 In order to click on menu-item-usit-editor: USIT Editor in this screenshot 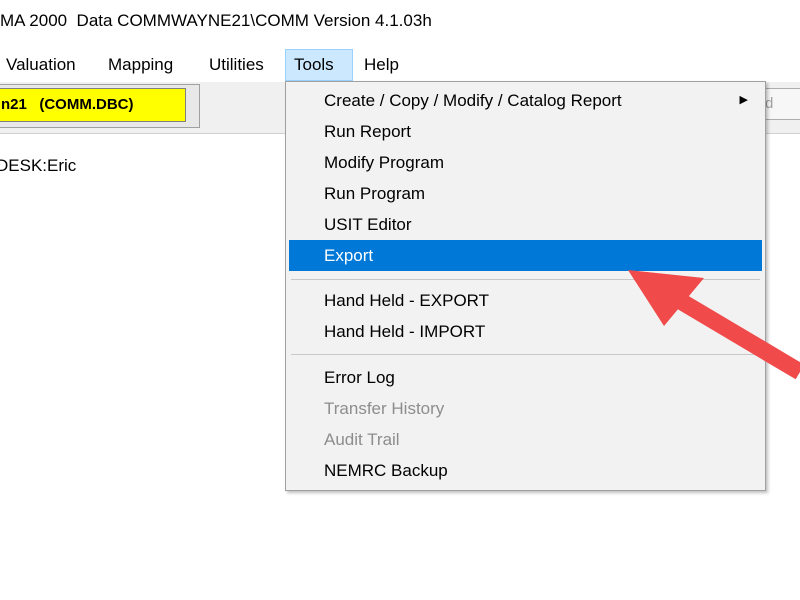, I will do `click(525, 224)`.